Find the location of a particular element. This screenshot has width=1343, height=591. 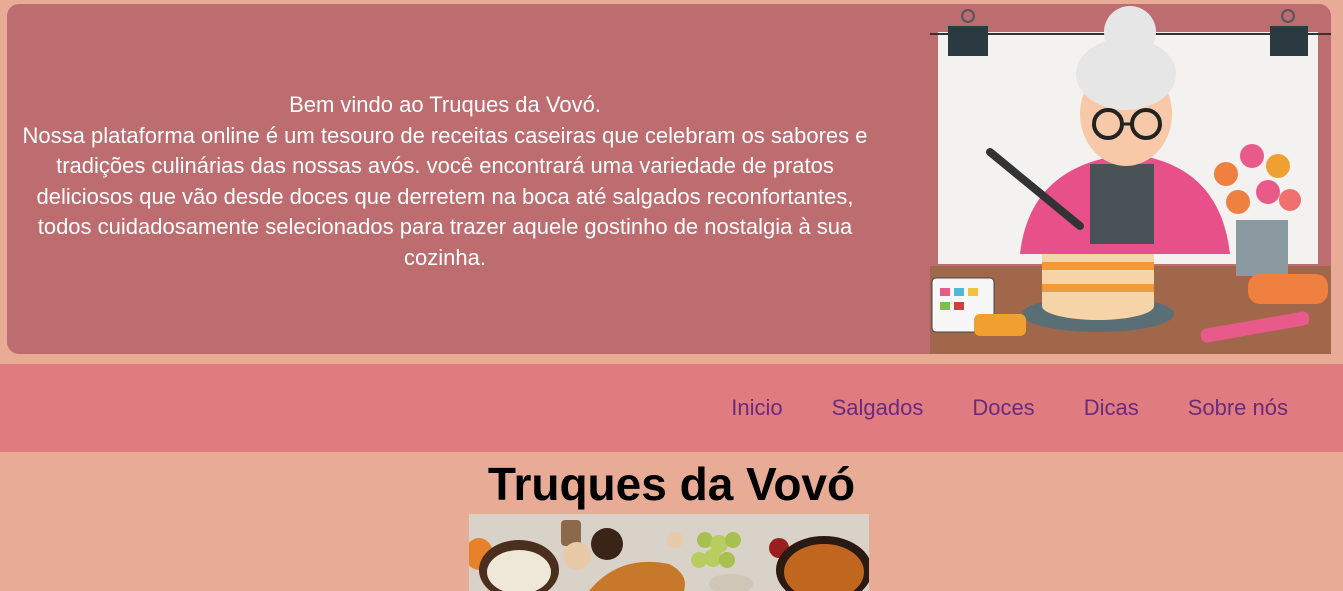

page-title: Truques da Vovó is located at coordinates (671, 484).